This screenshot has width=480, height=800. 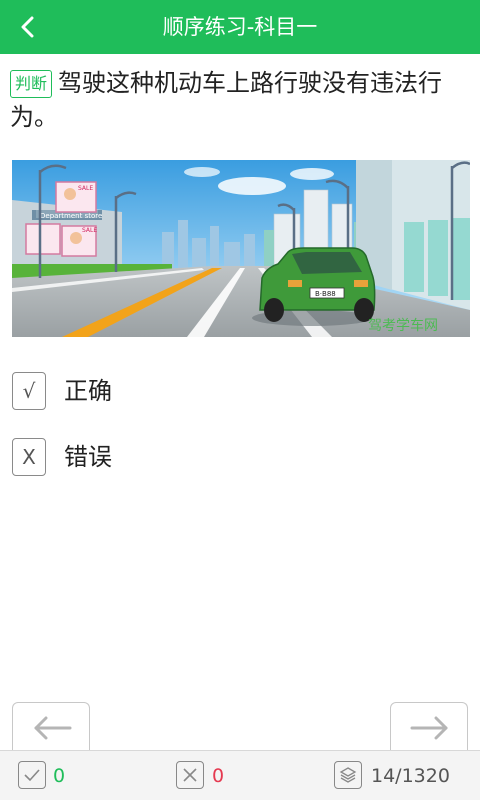 I want to click on wrong-count: 0, so click(x=218, y=776).